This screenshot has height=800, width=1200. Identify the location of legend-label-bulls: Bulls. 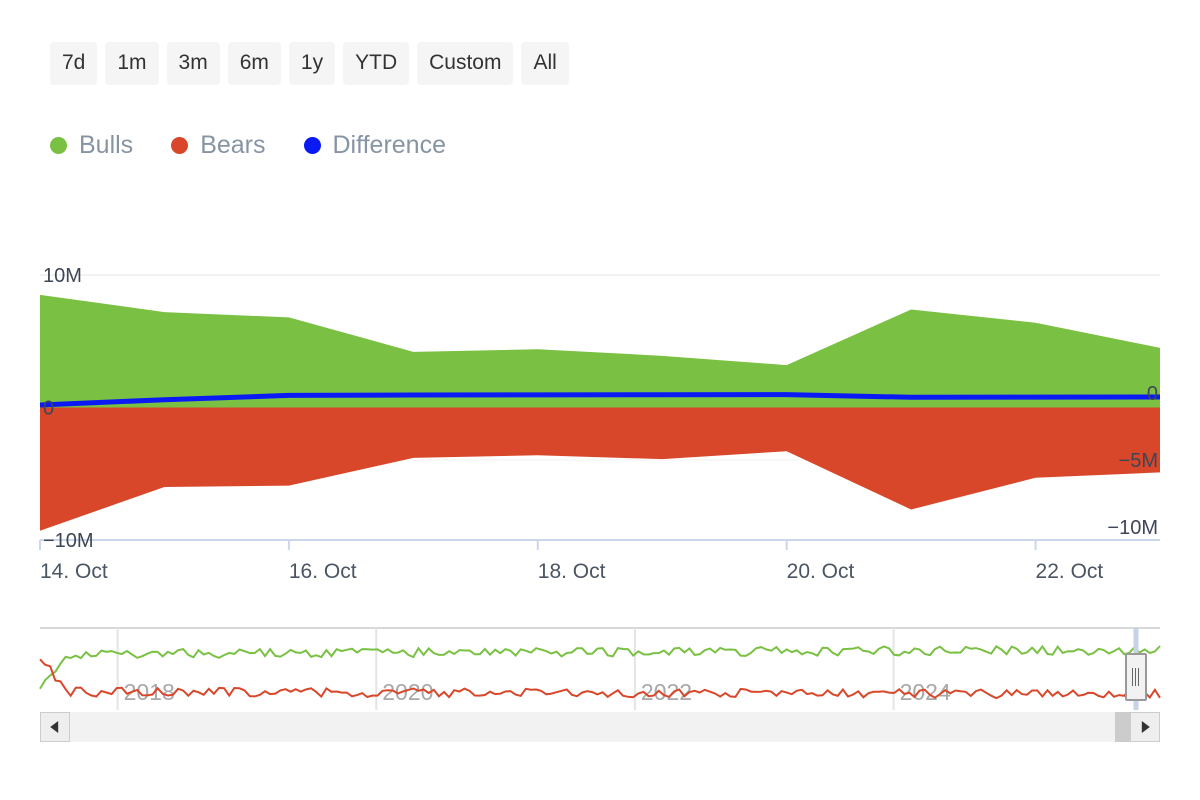
(106, 145).